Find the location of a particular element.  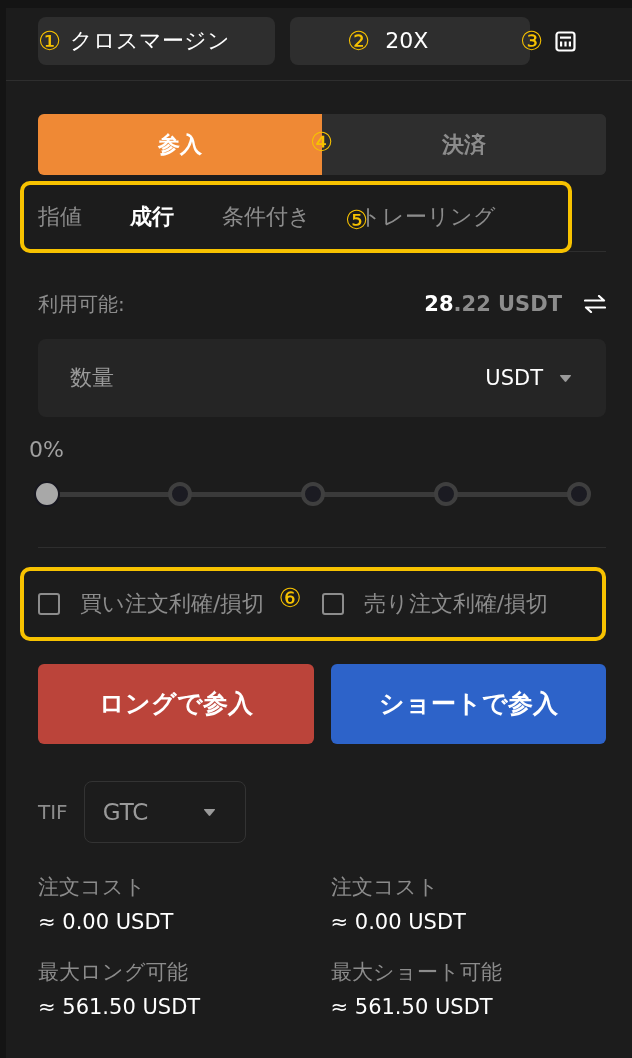

slider-track is located at coordinates (313, 494).